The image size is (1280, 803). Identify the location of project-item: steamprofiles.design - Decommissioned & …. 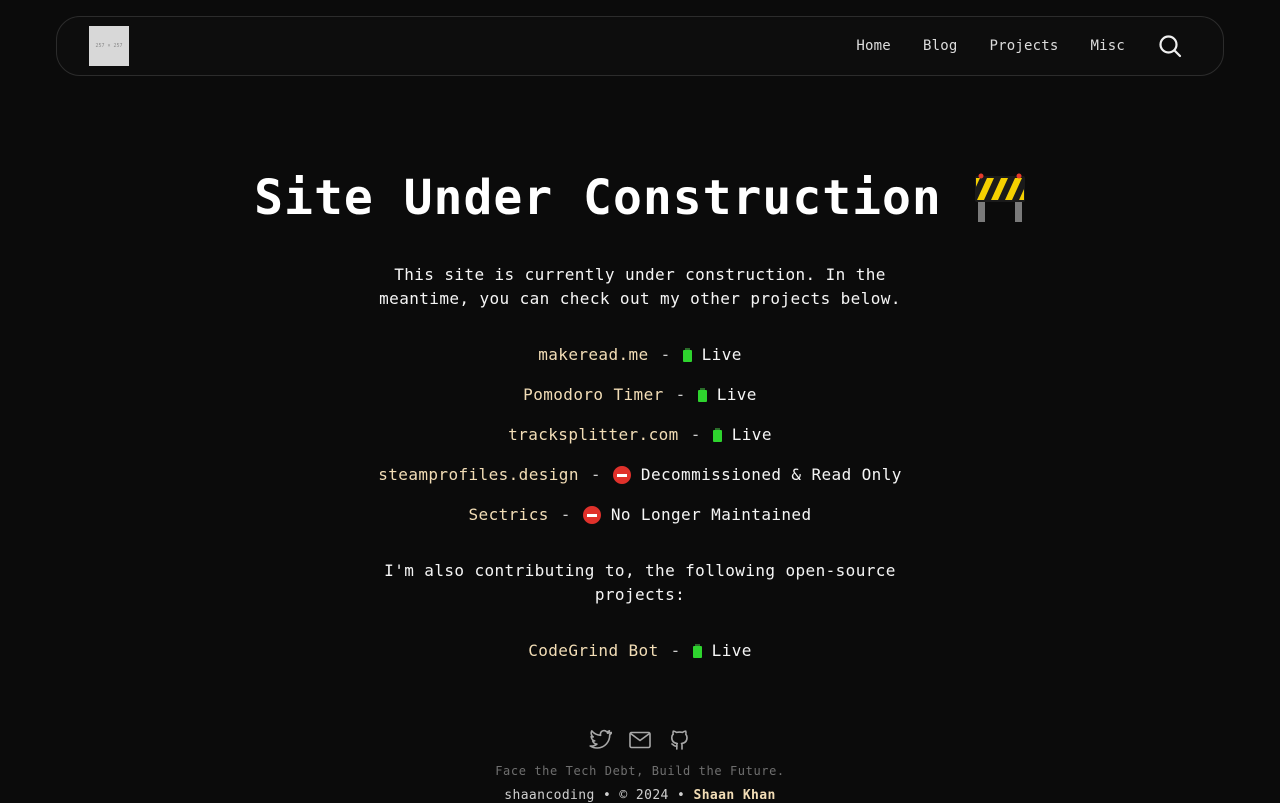
(640, 475).